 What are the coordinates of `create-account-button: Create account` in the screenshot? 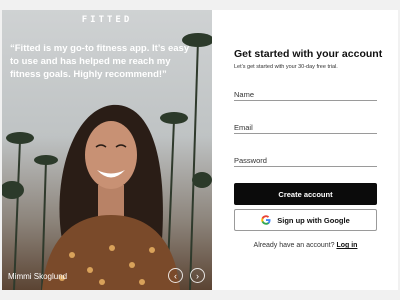 It's located at (305, 194).